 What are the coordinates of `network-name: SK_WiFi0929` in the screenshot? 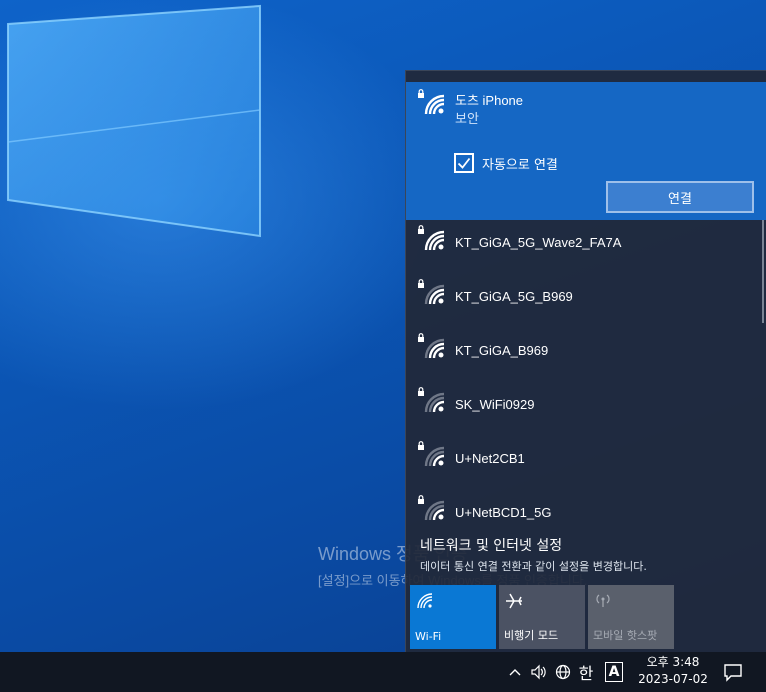 It's located at (495, 404).